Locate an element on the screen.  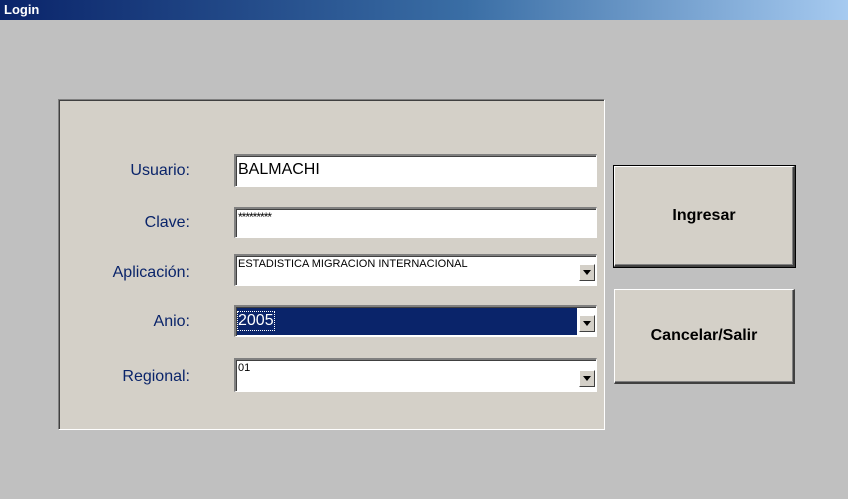
regional-select: 01 is located at coordinates (415, 375).